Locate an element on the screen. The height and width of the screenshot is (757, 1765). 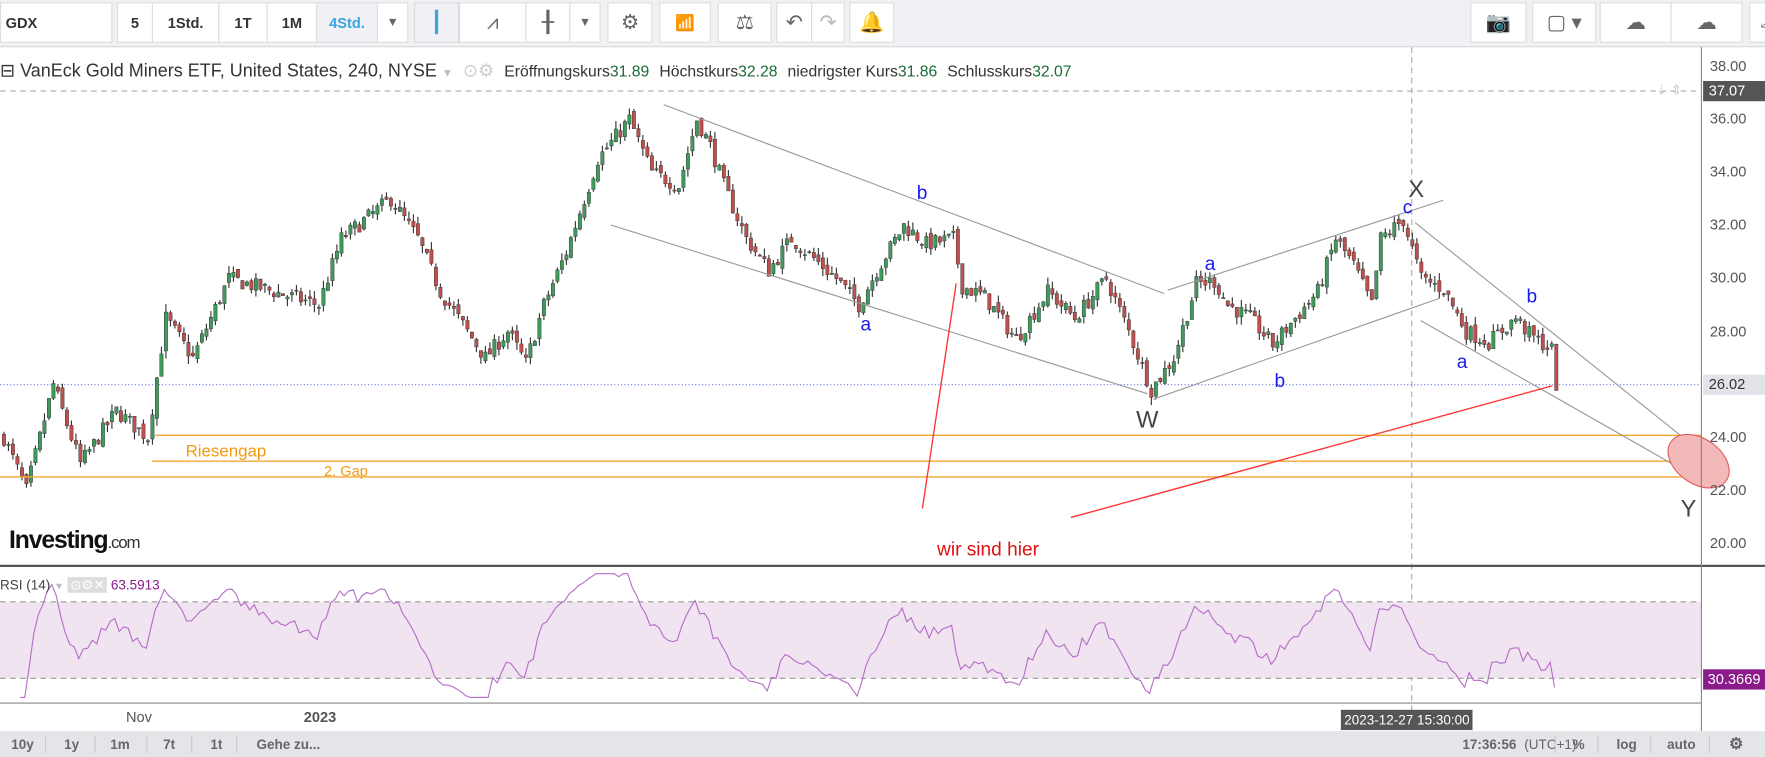
interval-1m: 1M is located at coordinates (292, 22).